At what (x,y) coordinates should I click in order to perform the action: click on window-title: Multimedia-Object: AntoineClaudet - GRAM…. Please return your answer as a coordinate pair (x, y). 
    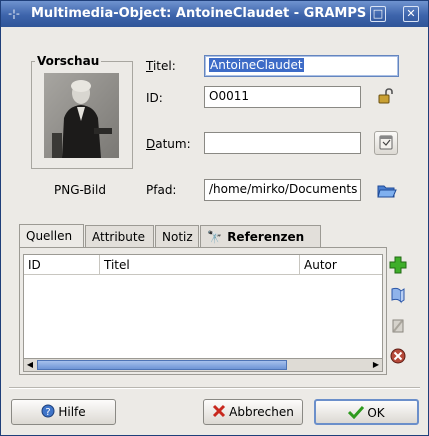
    Looking at the image, I should click on (199, 13).